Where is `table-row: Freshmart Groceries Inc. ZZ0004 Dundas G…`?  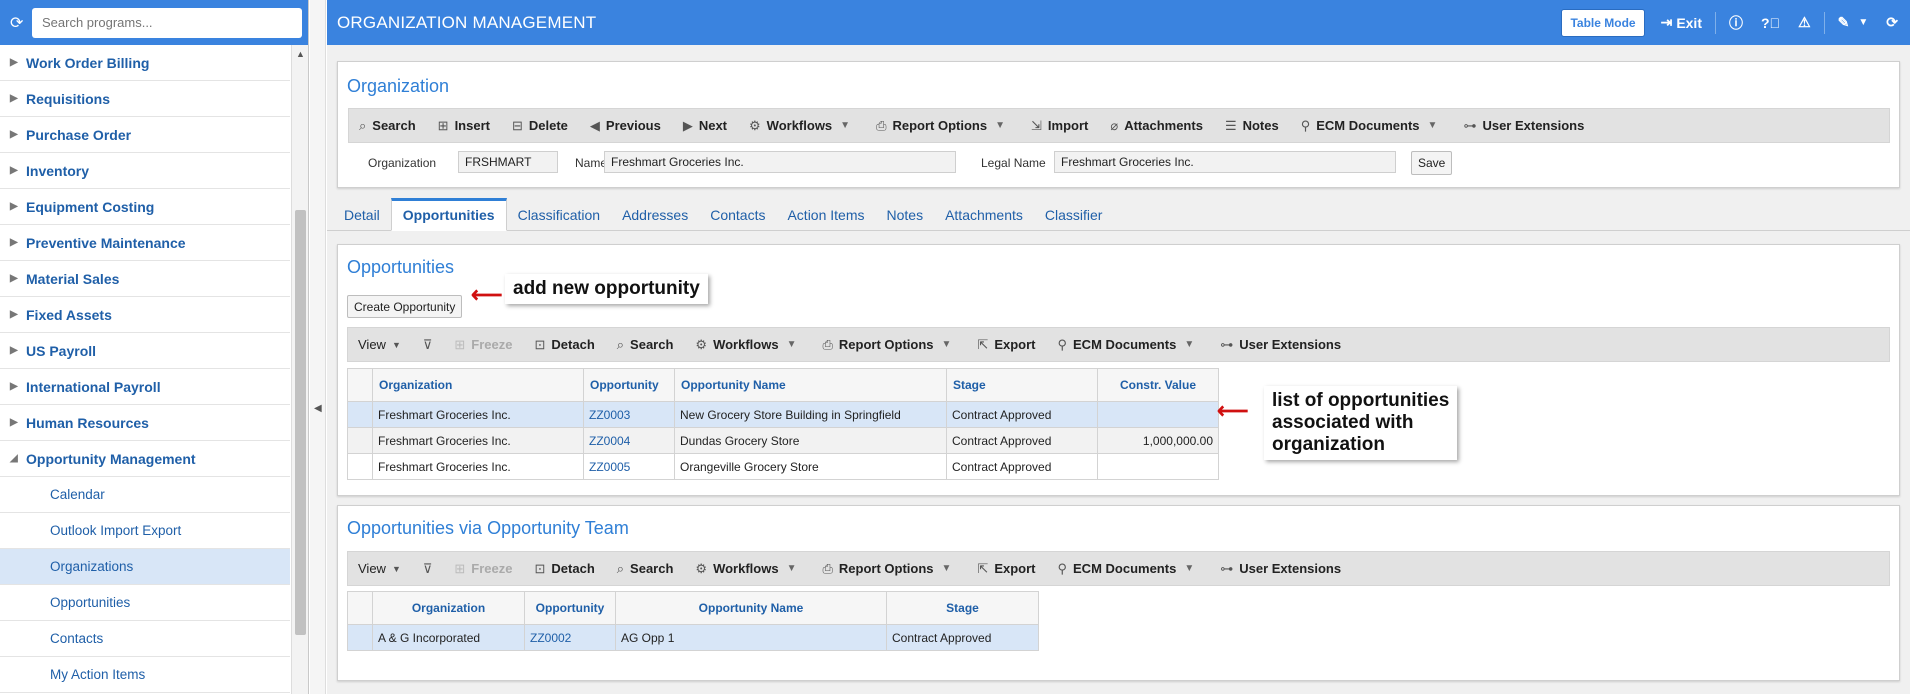
table-row: Freshmart Groceries Inc. ZZ0004 Dundas G… is located at coordinates (783, 440).